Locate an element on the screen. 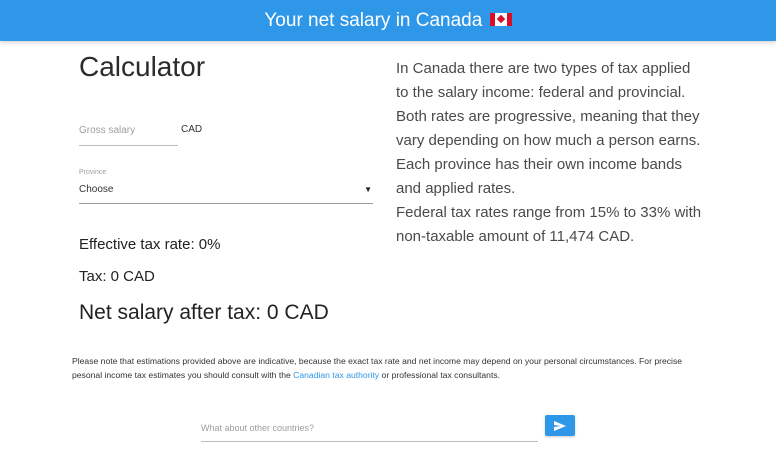 This screenshot has width=776, height=465. gross-salary-input: Gross salary is located at coordinates (128, 131).